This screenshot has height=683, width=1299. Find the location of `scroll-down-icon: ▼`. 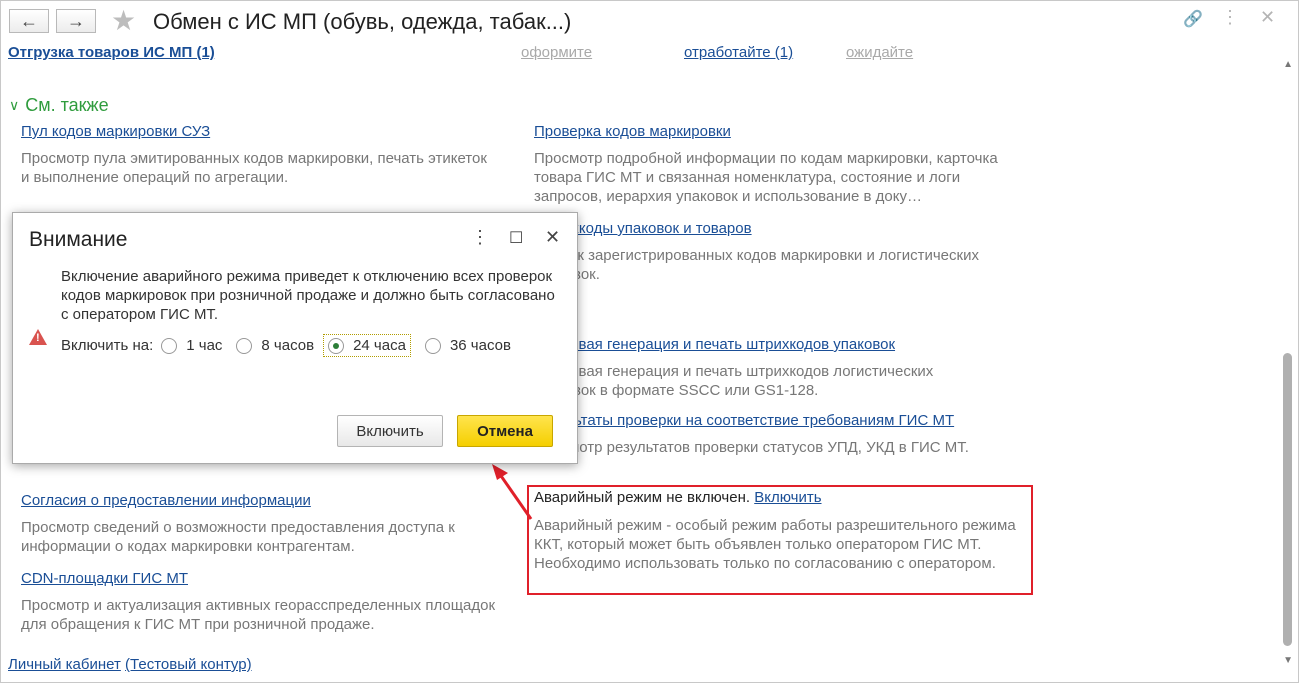

scroll-down-icon: ▼ is located at coordinates (1288, 660).